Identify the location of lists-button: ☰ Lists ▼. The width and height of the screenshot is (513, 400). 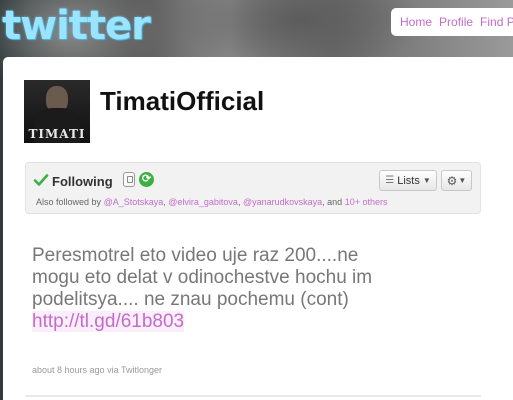
(408, 180).